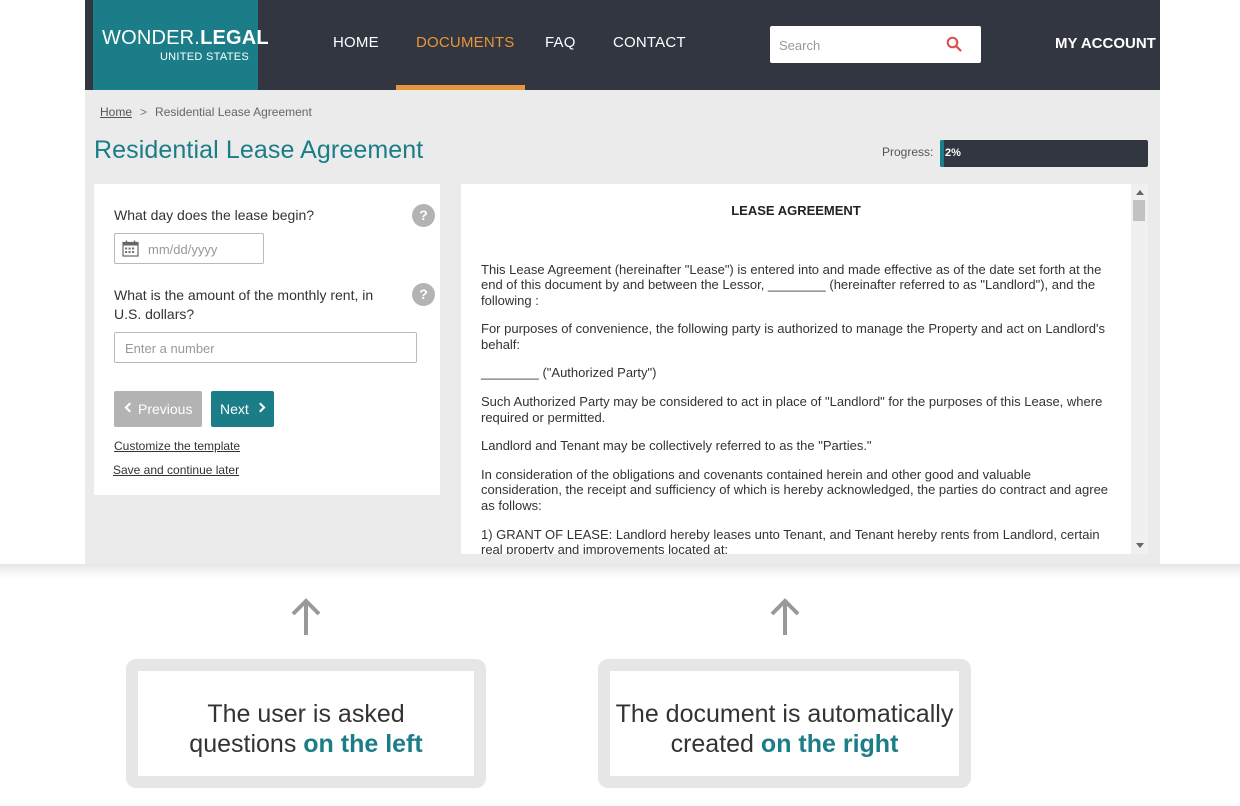  Describe the element at coordinates (259, 150) in the screenshot. I see `page-title: Residential Lease Agreement` at that location.